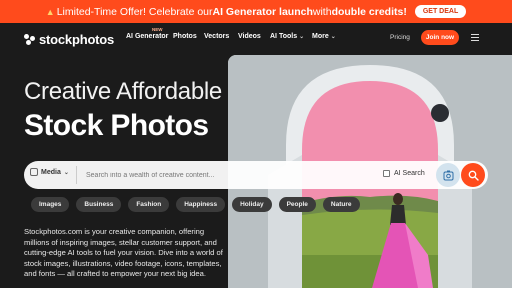  What do you see at coordinates (284, 36) in the screenshot?
I see `nav-ai-tools-label: AI Tools` at bounding box center [284, 36].